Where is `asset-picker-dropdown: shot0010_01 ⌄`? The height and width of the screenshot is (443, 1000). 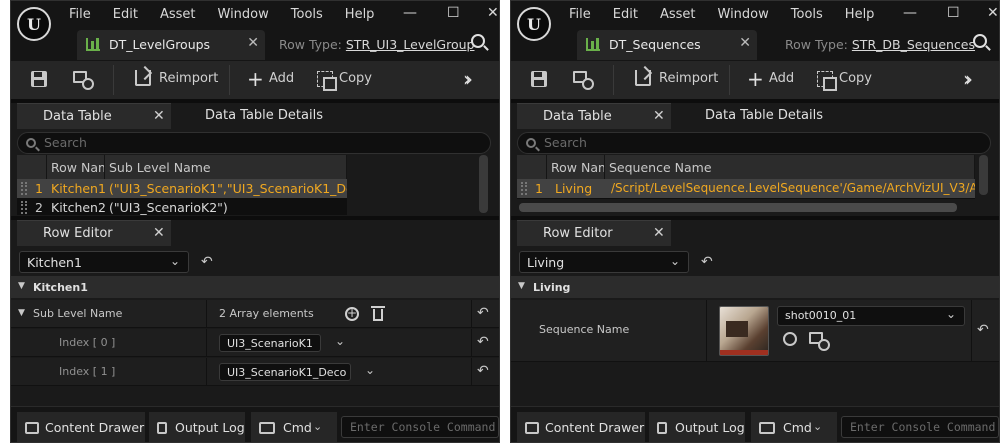 asset-picker-dropdown: shot0010_01 ⌄ is located at coordinates (871, 316).